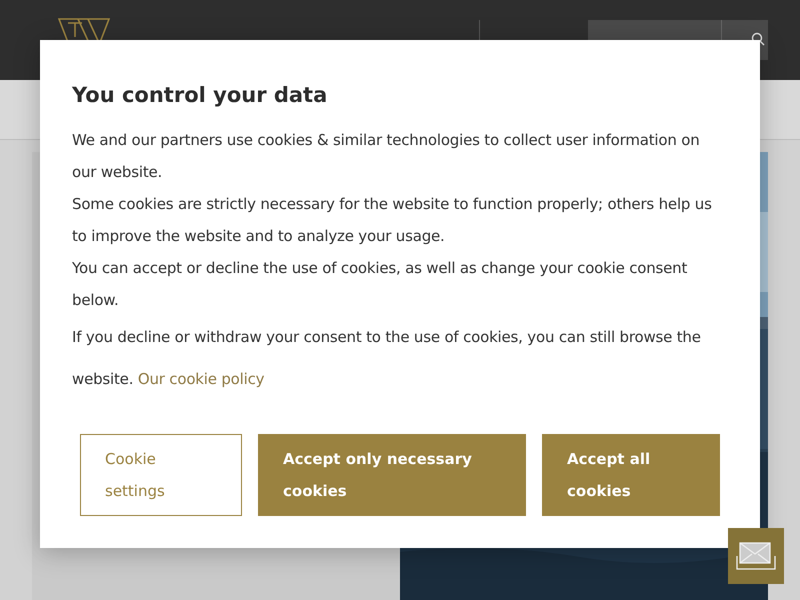  I want to click on body-text: Some cookies are strictly necessary for the website to function properly; others help us to improve the website and to analyze your usage., so click(392, 220).